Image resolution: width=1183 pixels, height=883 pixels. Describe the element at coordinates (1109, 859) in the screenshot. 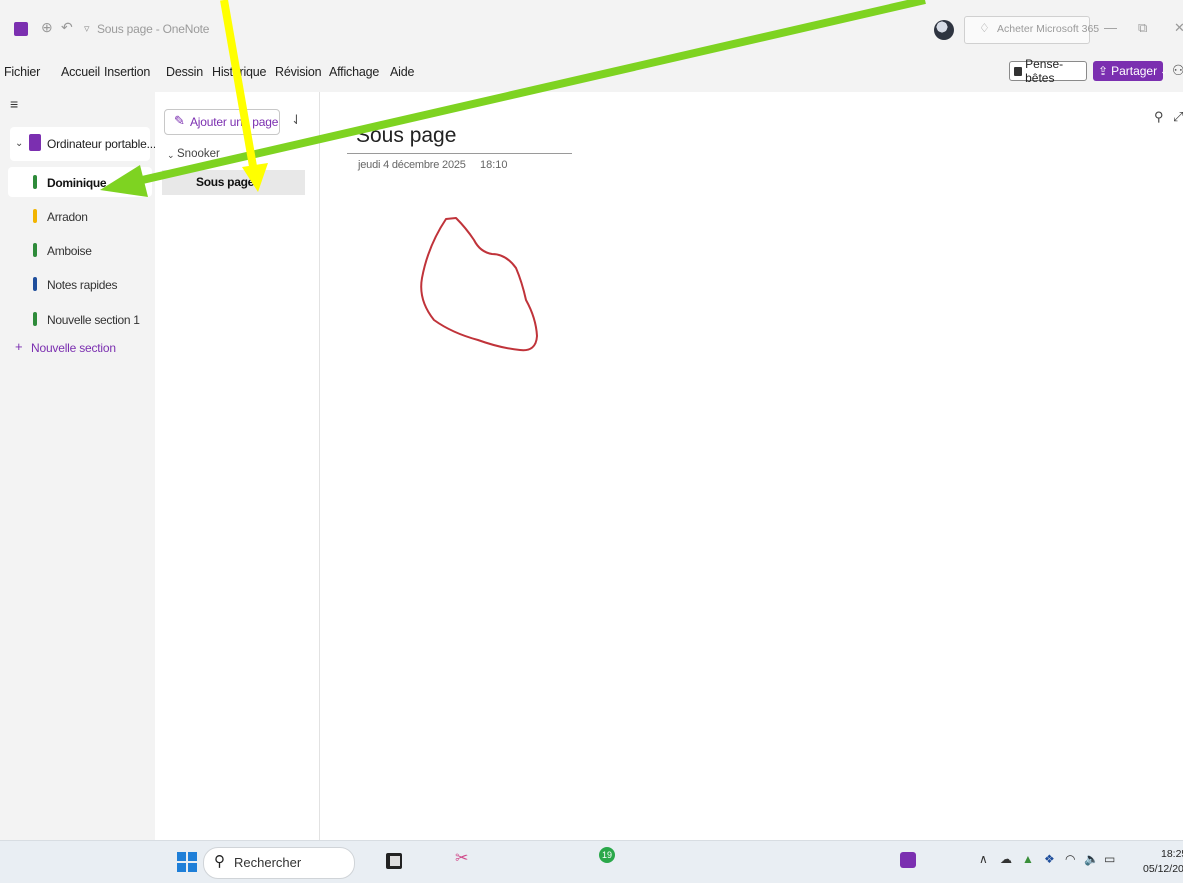

I see `battery-icon: ▭` at that location.